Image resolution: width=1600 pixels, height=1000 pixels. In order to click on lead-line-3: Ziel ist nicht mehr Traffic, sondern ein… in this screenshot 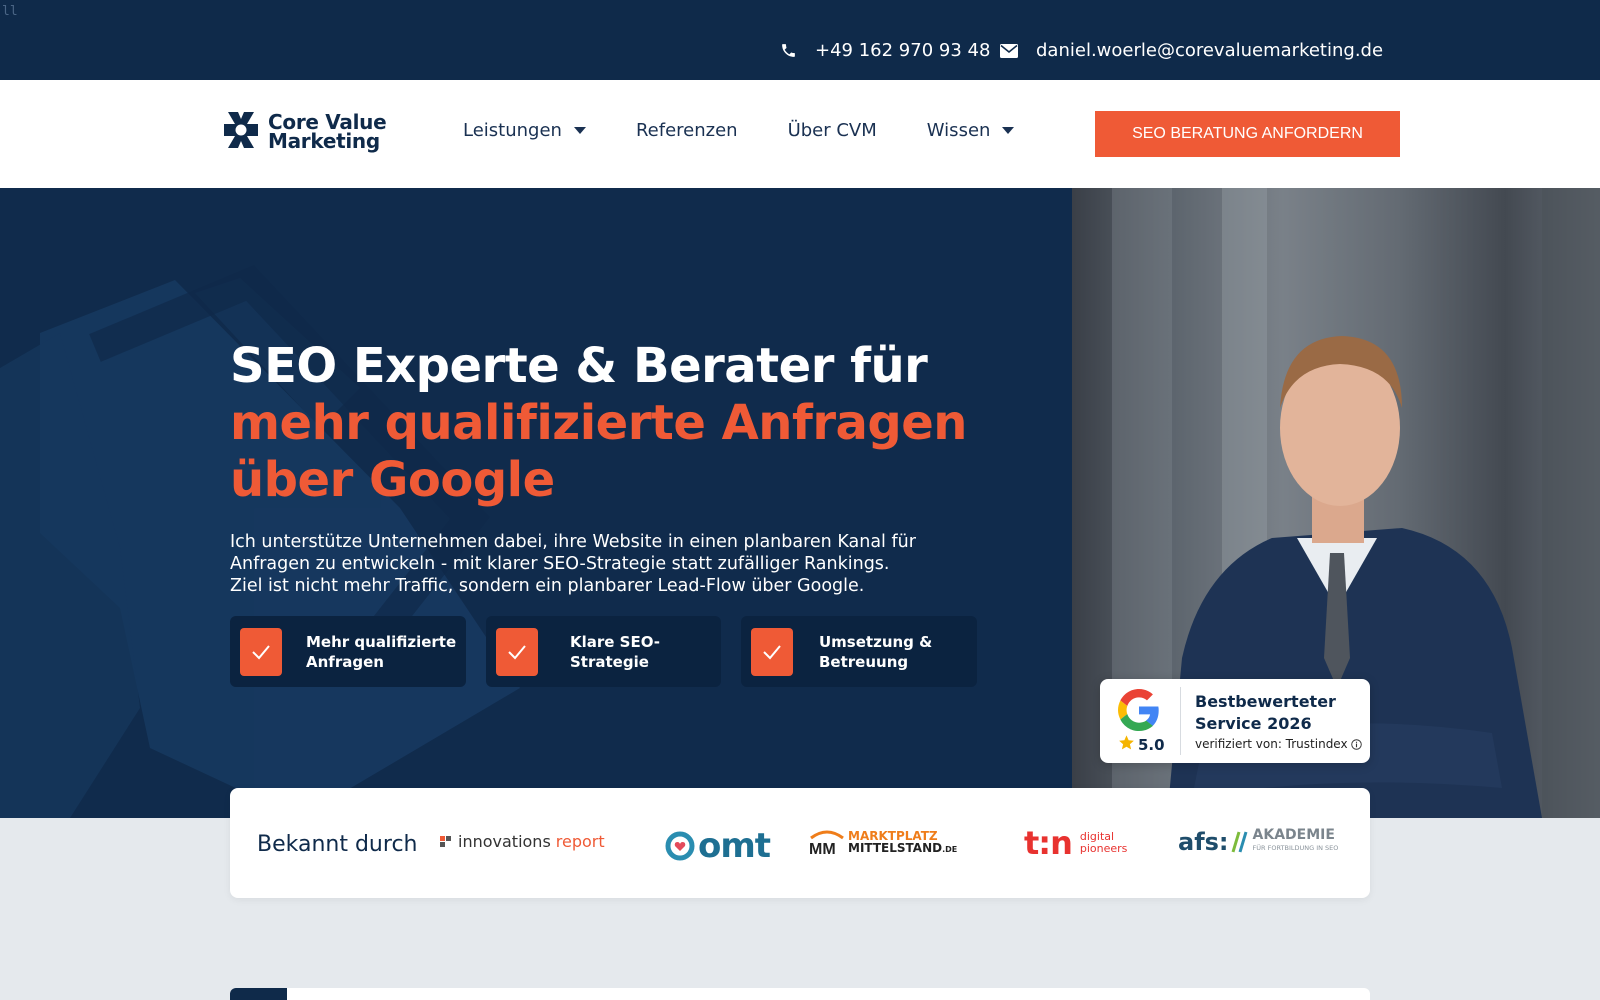, I will do `click(547, 586)`.